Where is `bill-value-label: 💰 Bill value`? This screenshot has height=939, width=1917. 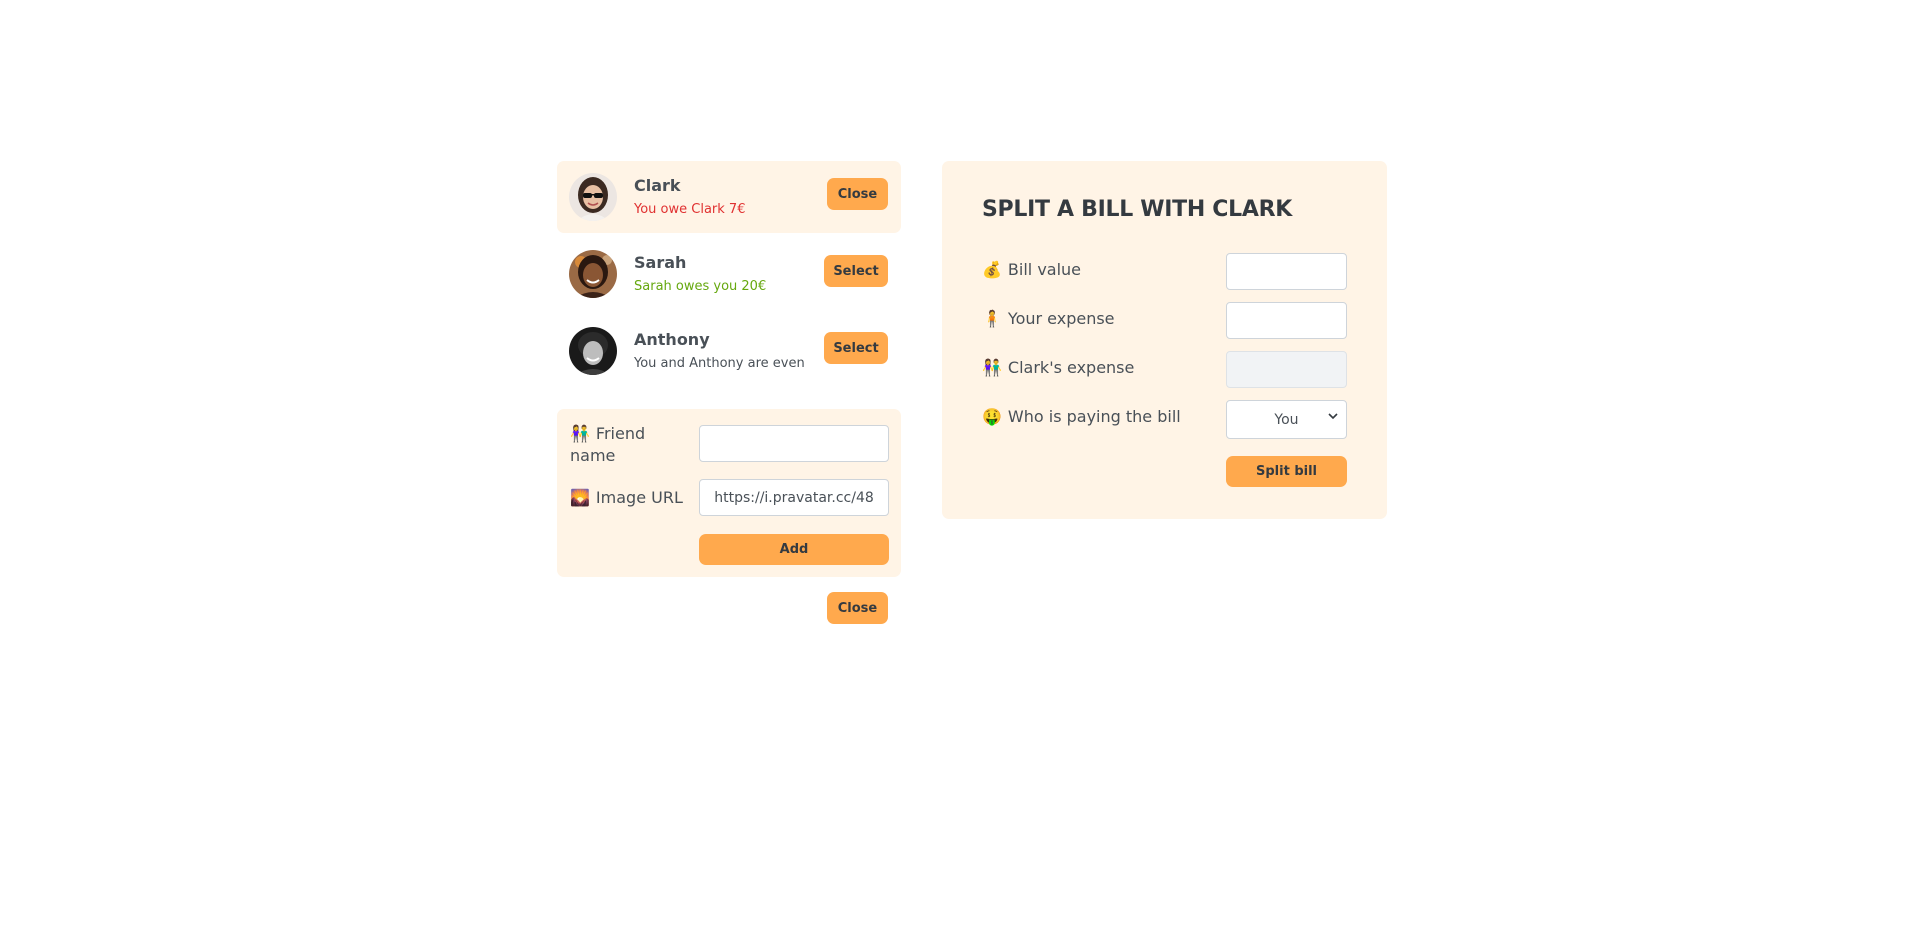 bill-value-label: 💰 Bill value is located at coordinates (1031, 270).